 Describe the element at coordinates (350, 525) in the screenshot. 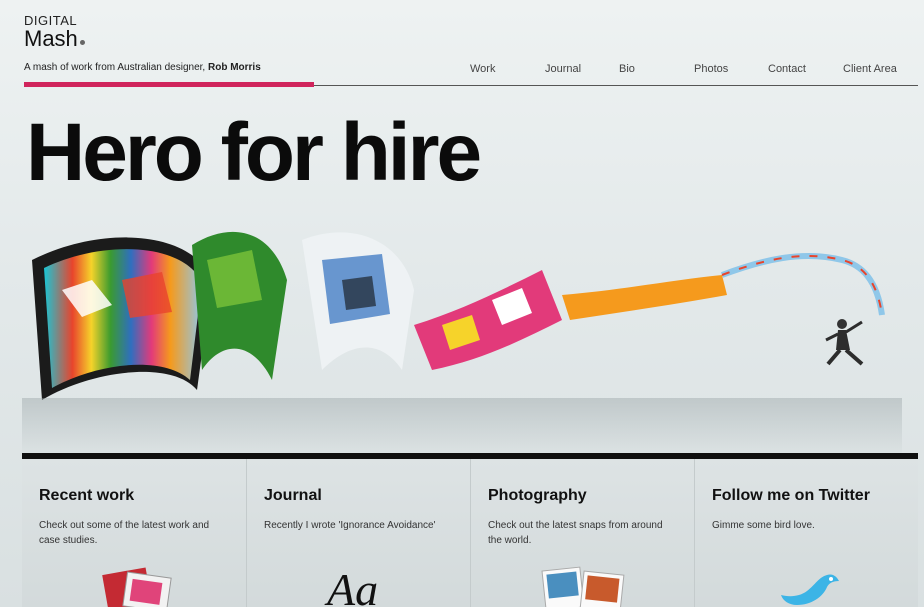

I see `section-text: Recently I wrote 'Ignorance Avoidance'` at that location.